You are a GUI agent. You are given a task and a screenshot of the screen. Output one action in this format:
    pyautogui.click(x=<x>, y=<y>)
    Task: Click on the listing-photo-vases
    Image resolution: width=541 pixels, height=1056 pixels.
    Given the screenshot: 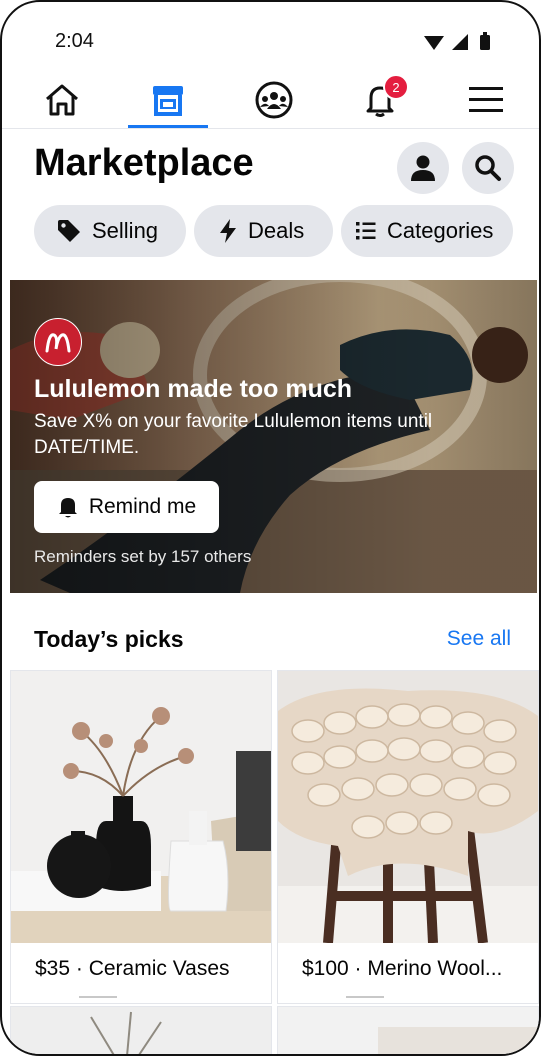 What is the action you would take?
    pyautogui.click(x=141, y=807)
    